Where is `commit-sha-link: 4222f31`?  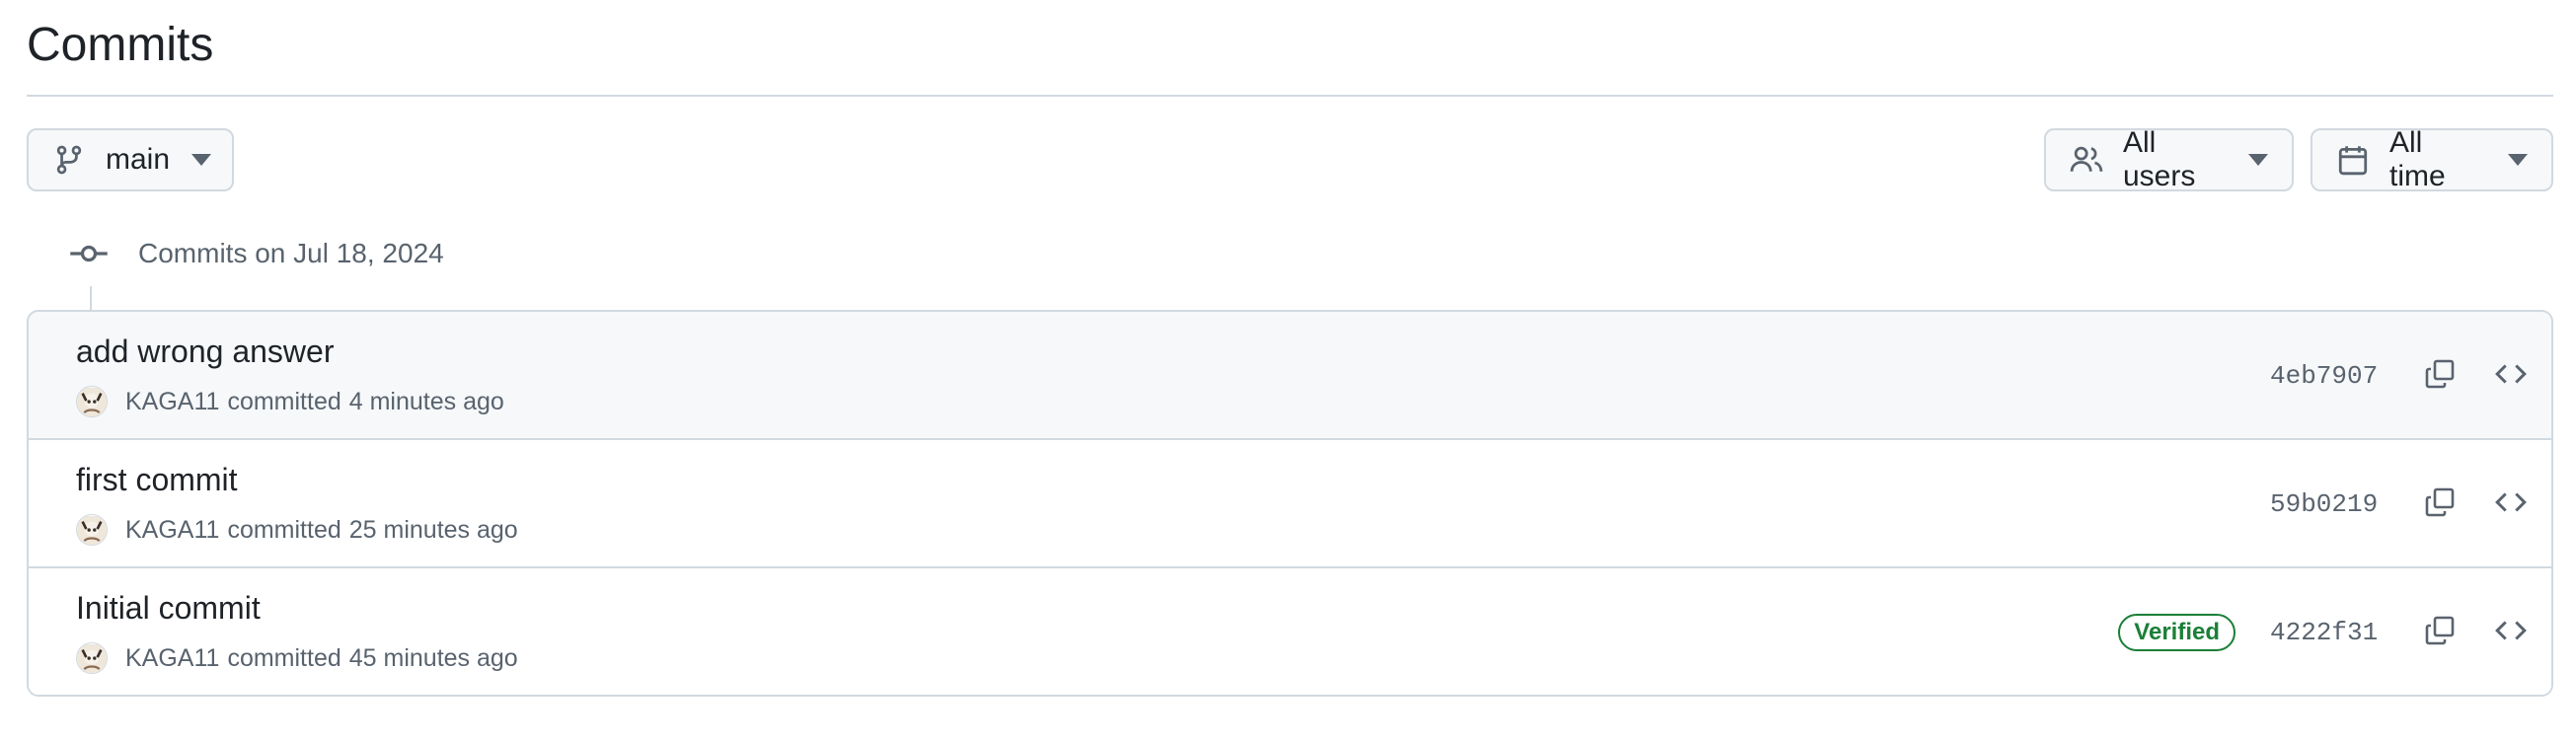
commit-sha-link: 4222f31 is located at coordinates (2324, 632).